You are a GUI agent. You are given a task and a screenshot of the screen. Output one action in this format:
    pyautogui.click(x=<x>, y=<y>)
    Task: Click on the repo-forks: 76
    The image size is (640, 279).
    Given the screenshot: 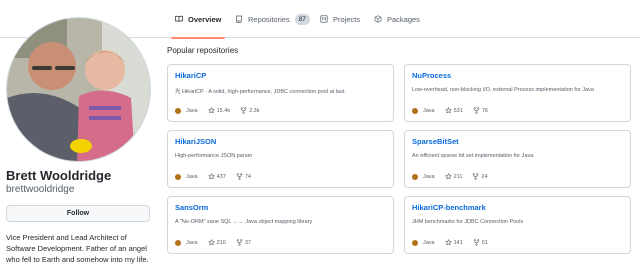 What is the action you would take?
    pyautogui.click(x=480, y=110)
    